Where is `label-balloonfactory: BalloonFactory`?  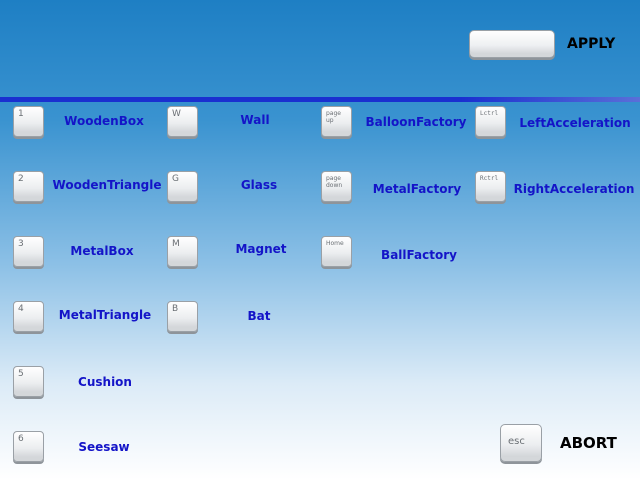
label-balloonfactory: BalloonFactory is located at coordinates (416, 122).